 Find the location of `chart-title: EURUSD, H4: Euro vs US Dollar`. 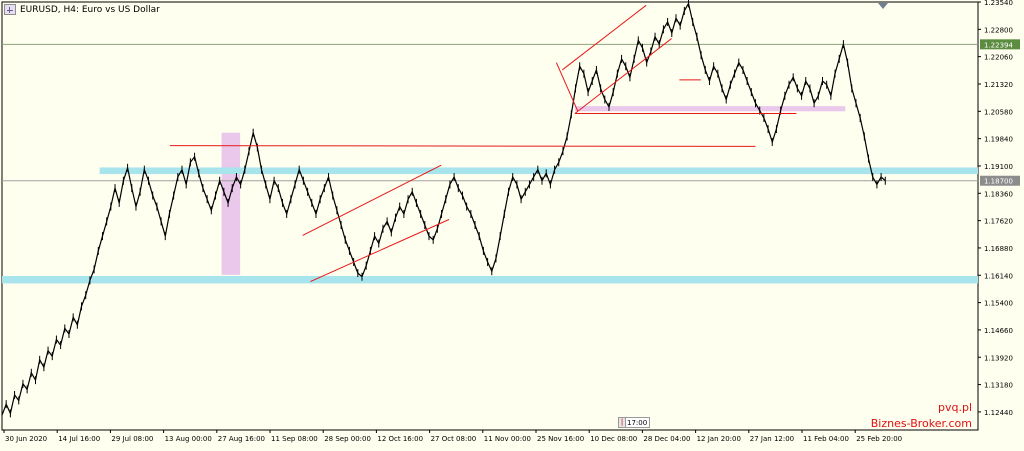

chart-title: EURUSD, H4: Euro vs US Dollar is located at coordinates (90, 9).